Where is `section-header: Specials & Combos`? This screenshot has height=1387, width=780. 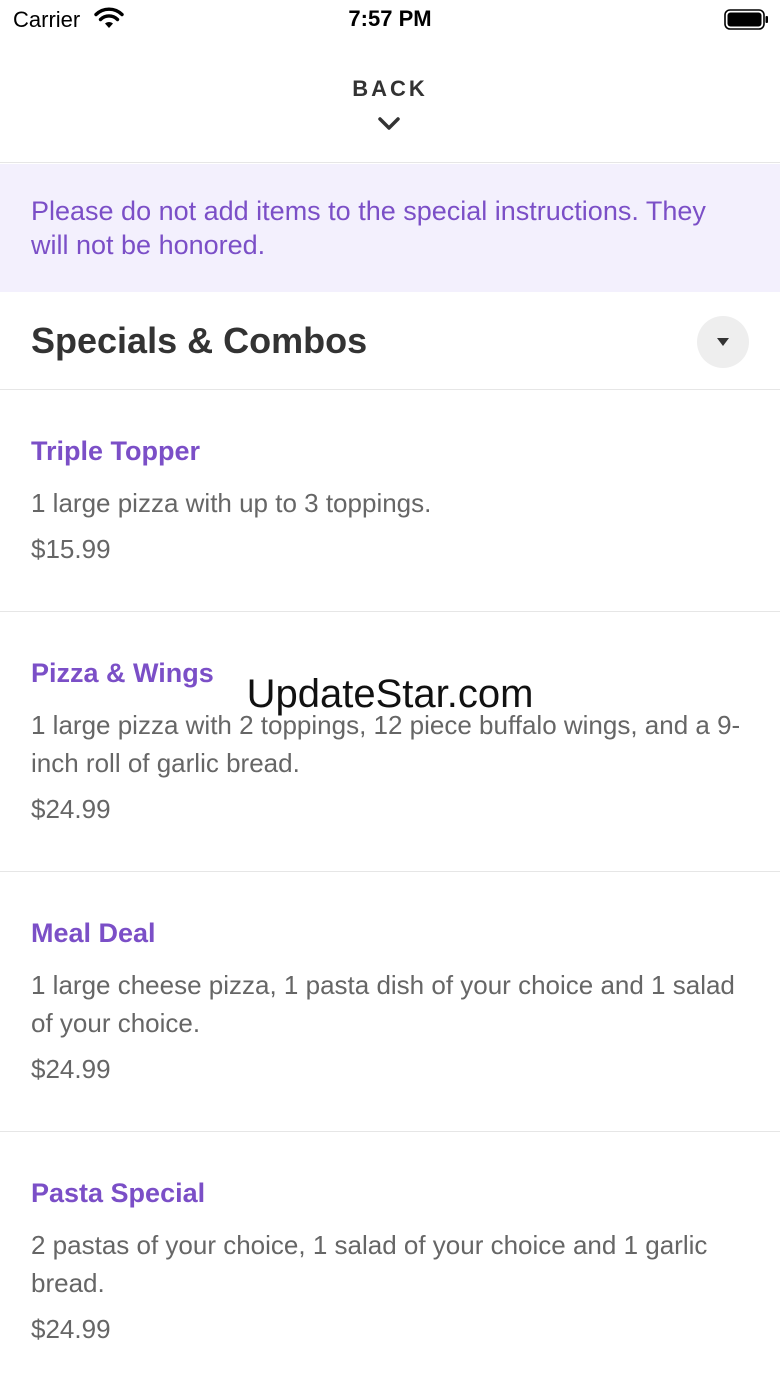 section-header: Specials & Combos is located at coordinates (390, 341).